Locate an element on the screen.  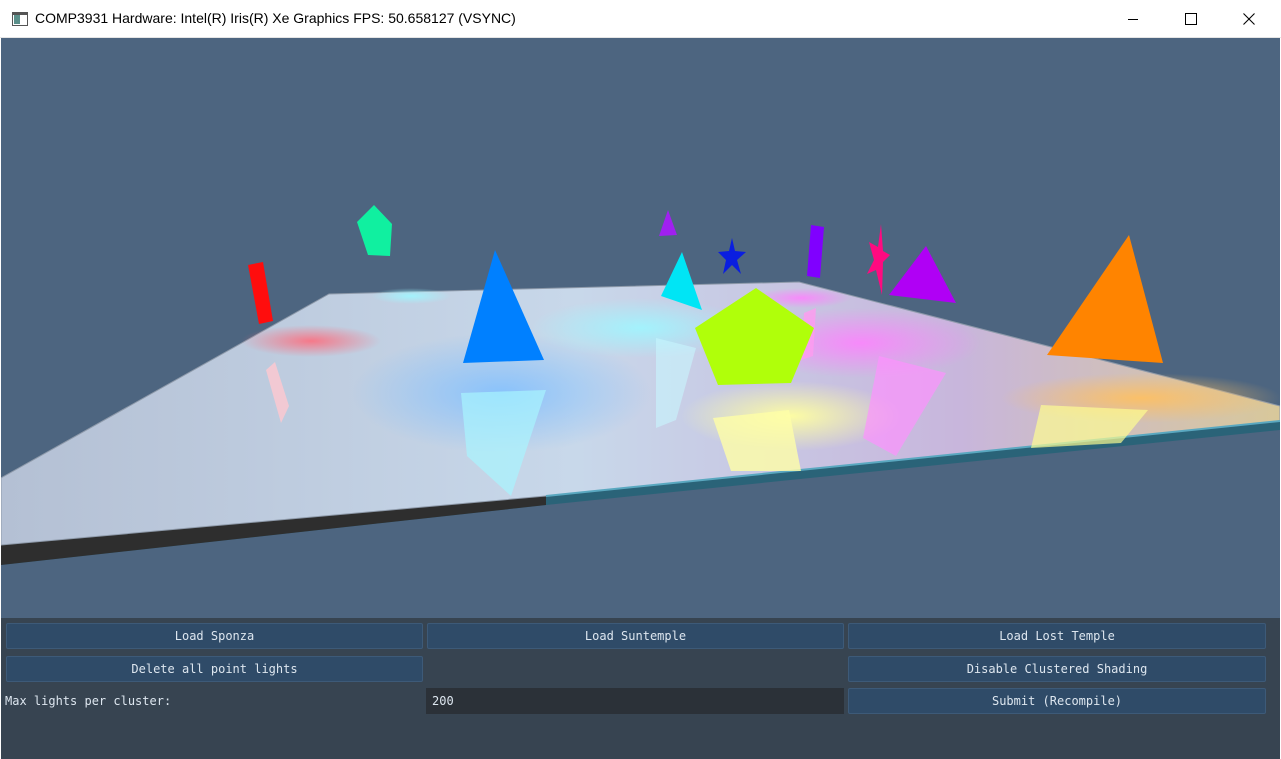
purple-bar is located at coordinates (815, 251).